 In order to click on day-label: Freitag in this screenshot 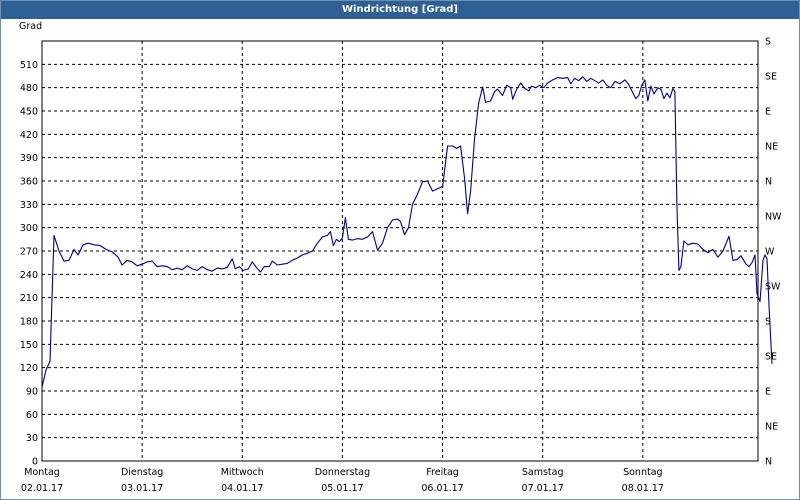, I will do `click(442, 472)`.